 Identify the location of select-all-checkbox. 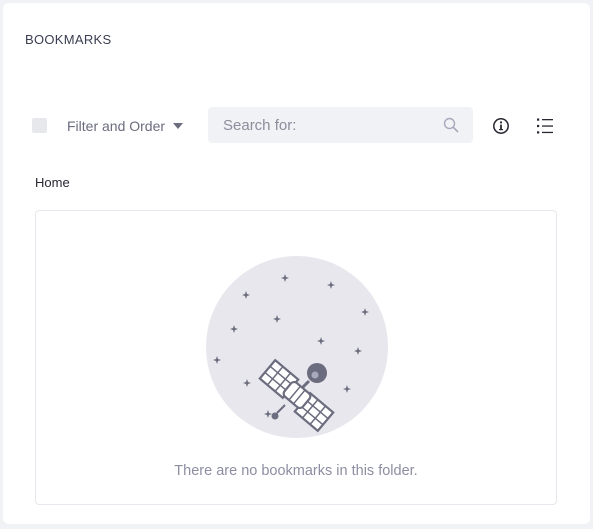
(39, 125).